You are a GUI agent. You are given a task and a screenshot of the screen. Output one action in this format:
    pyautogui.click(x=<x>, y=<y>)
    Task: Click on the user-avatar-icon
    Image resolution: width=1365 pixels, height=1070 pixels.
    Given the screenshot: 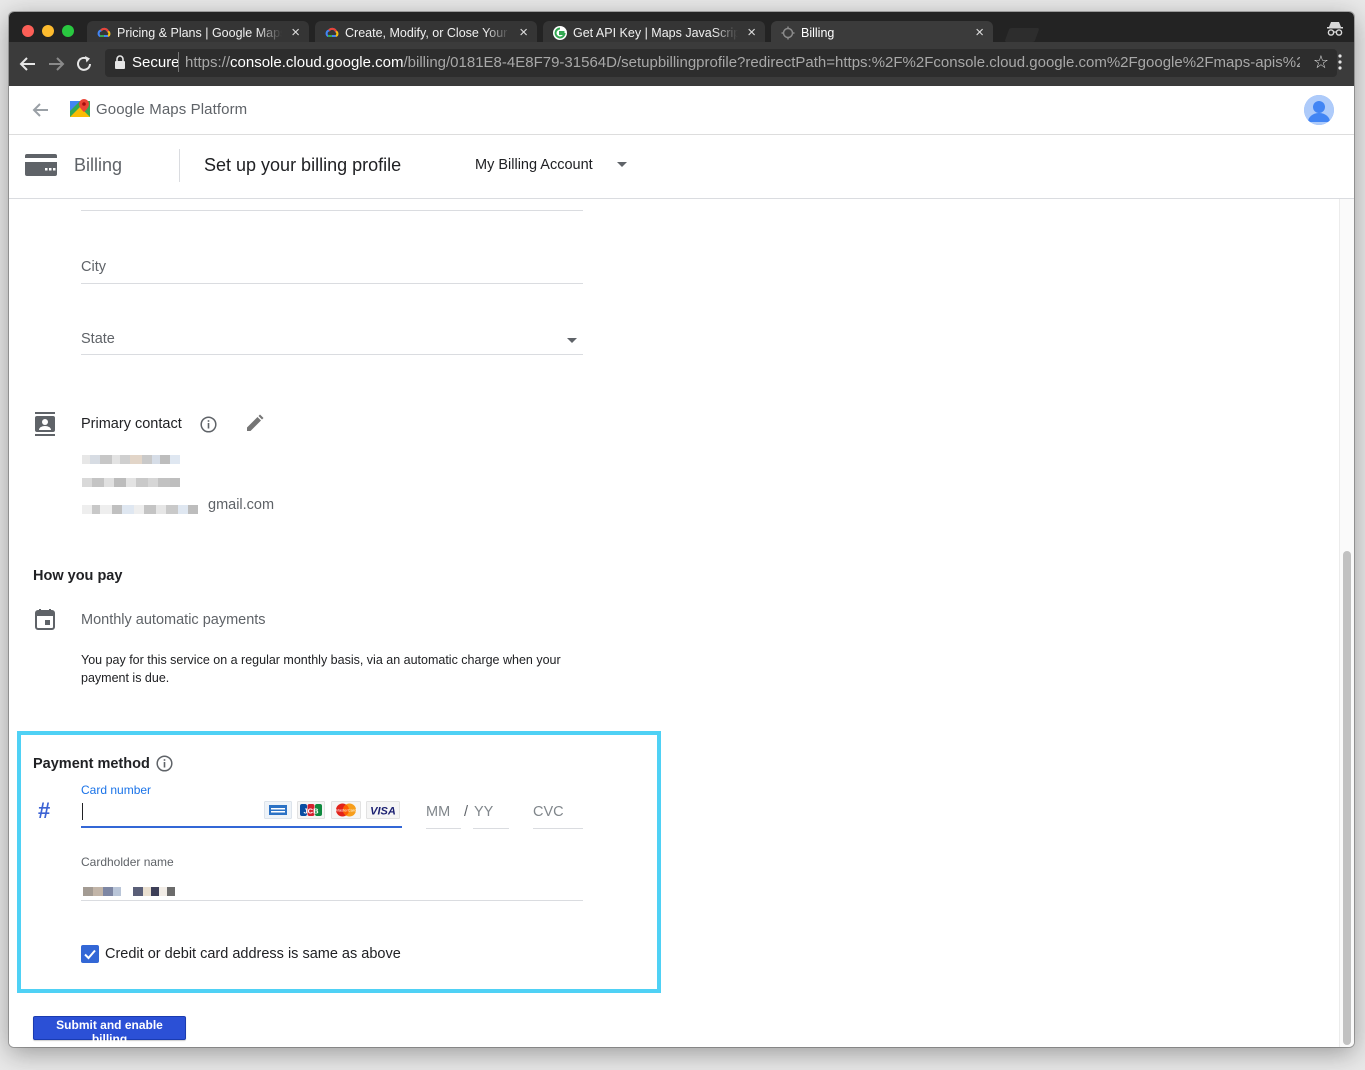 What is the action you would take?
    pyautogui.click(x=1319, y=110)
    